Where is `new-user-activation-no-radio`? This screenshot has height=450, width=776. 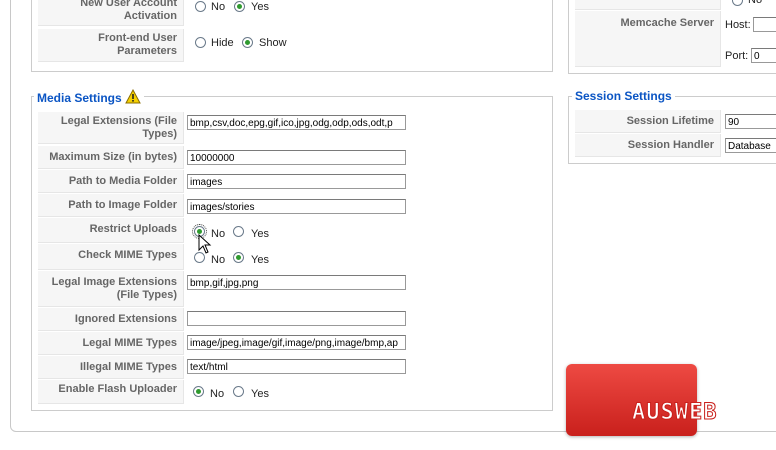
new-user-activation-no-radio is located at coordinates (200, 6).